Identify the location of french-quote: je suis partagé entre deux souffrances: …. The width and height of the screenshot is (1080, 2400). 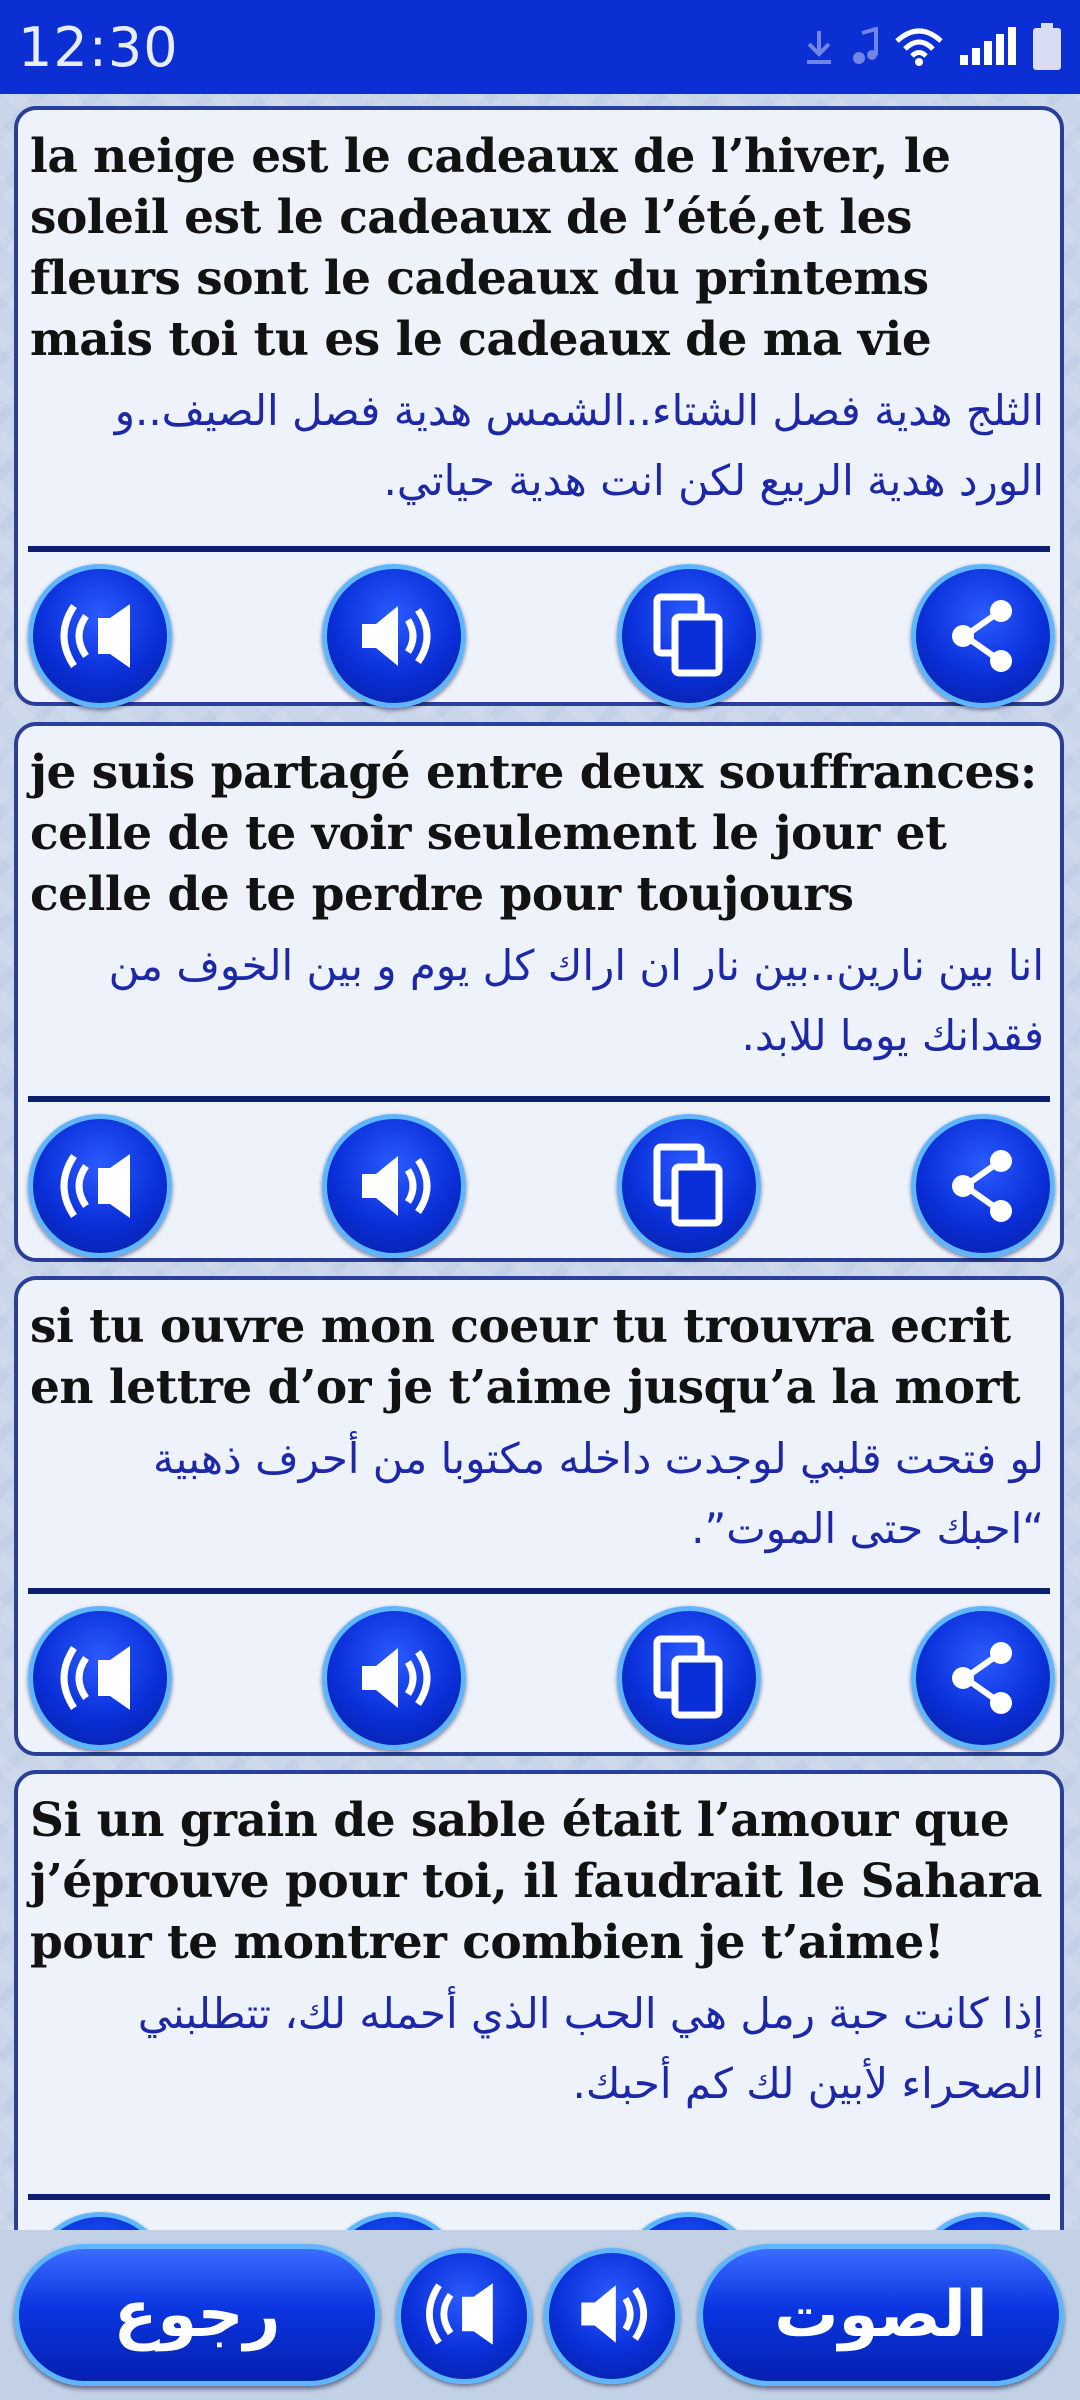
(533, 833).